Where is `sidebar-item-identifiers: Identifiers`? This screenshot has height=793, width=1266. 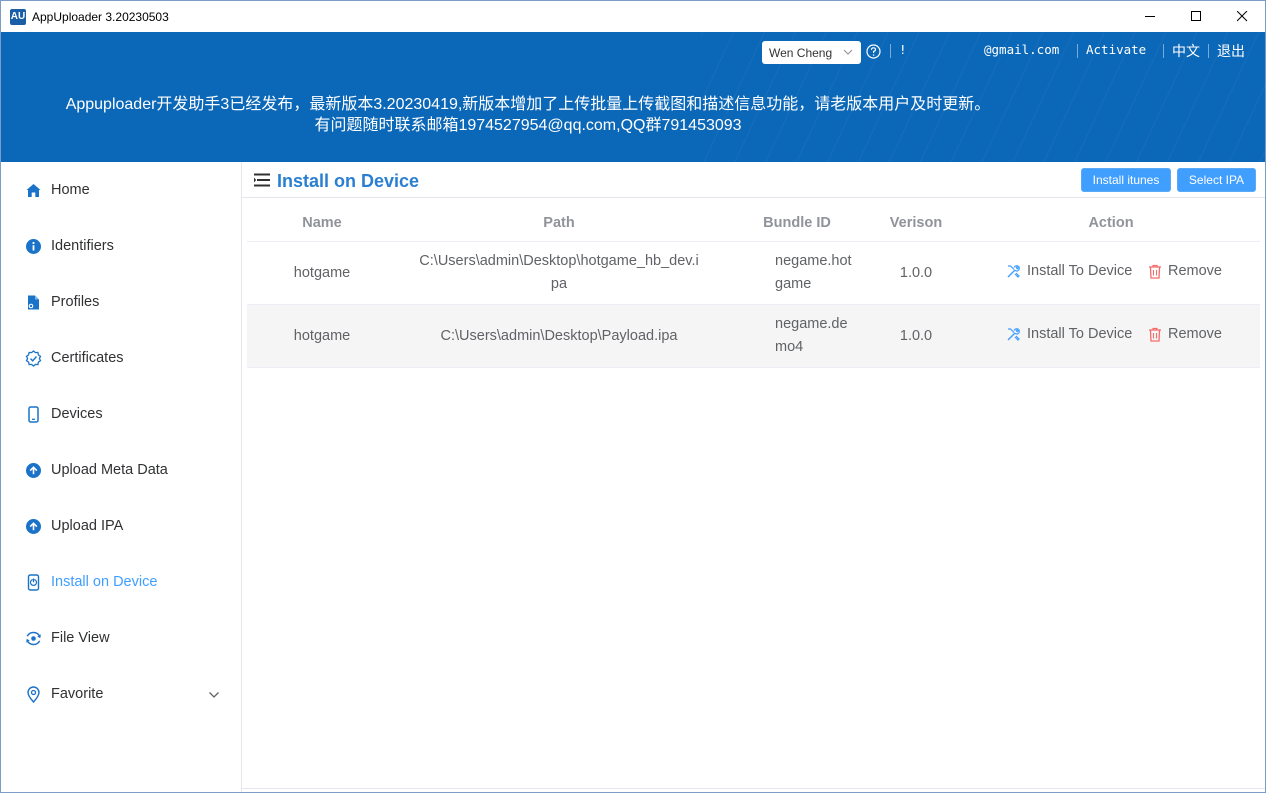 sidebar-item-identifiers: Identifiers is located at coordinates (121, 246).